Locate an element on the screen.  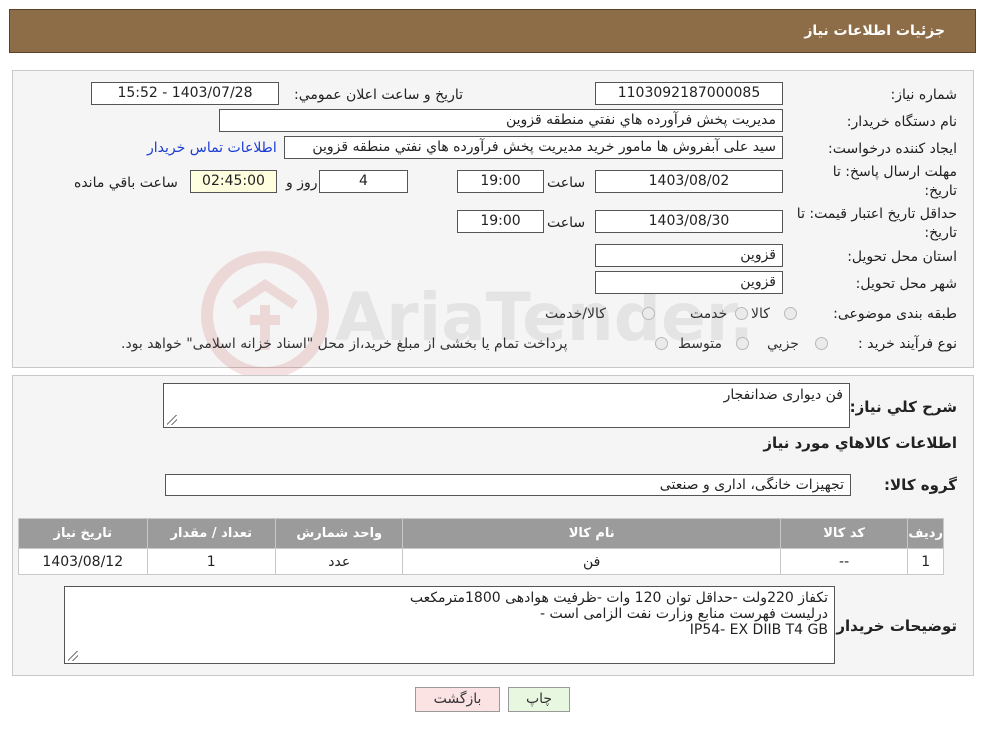
purchase-minor-label: جزيي is located at coordinates (783, 344).